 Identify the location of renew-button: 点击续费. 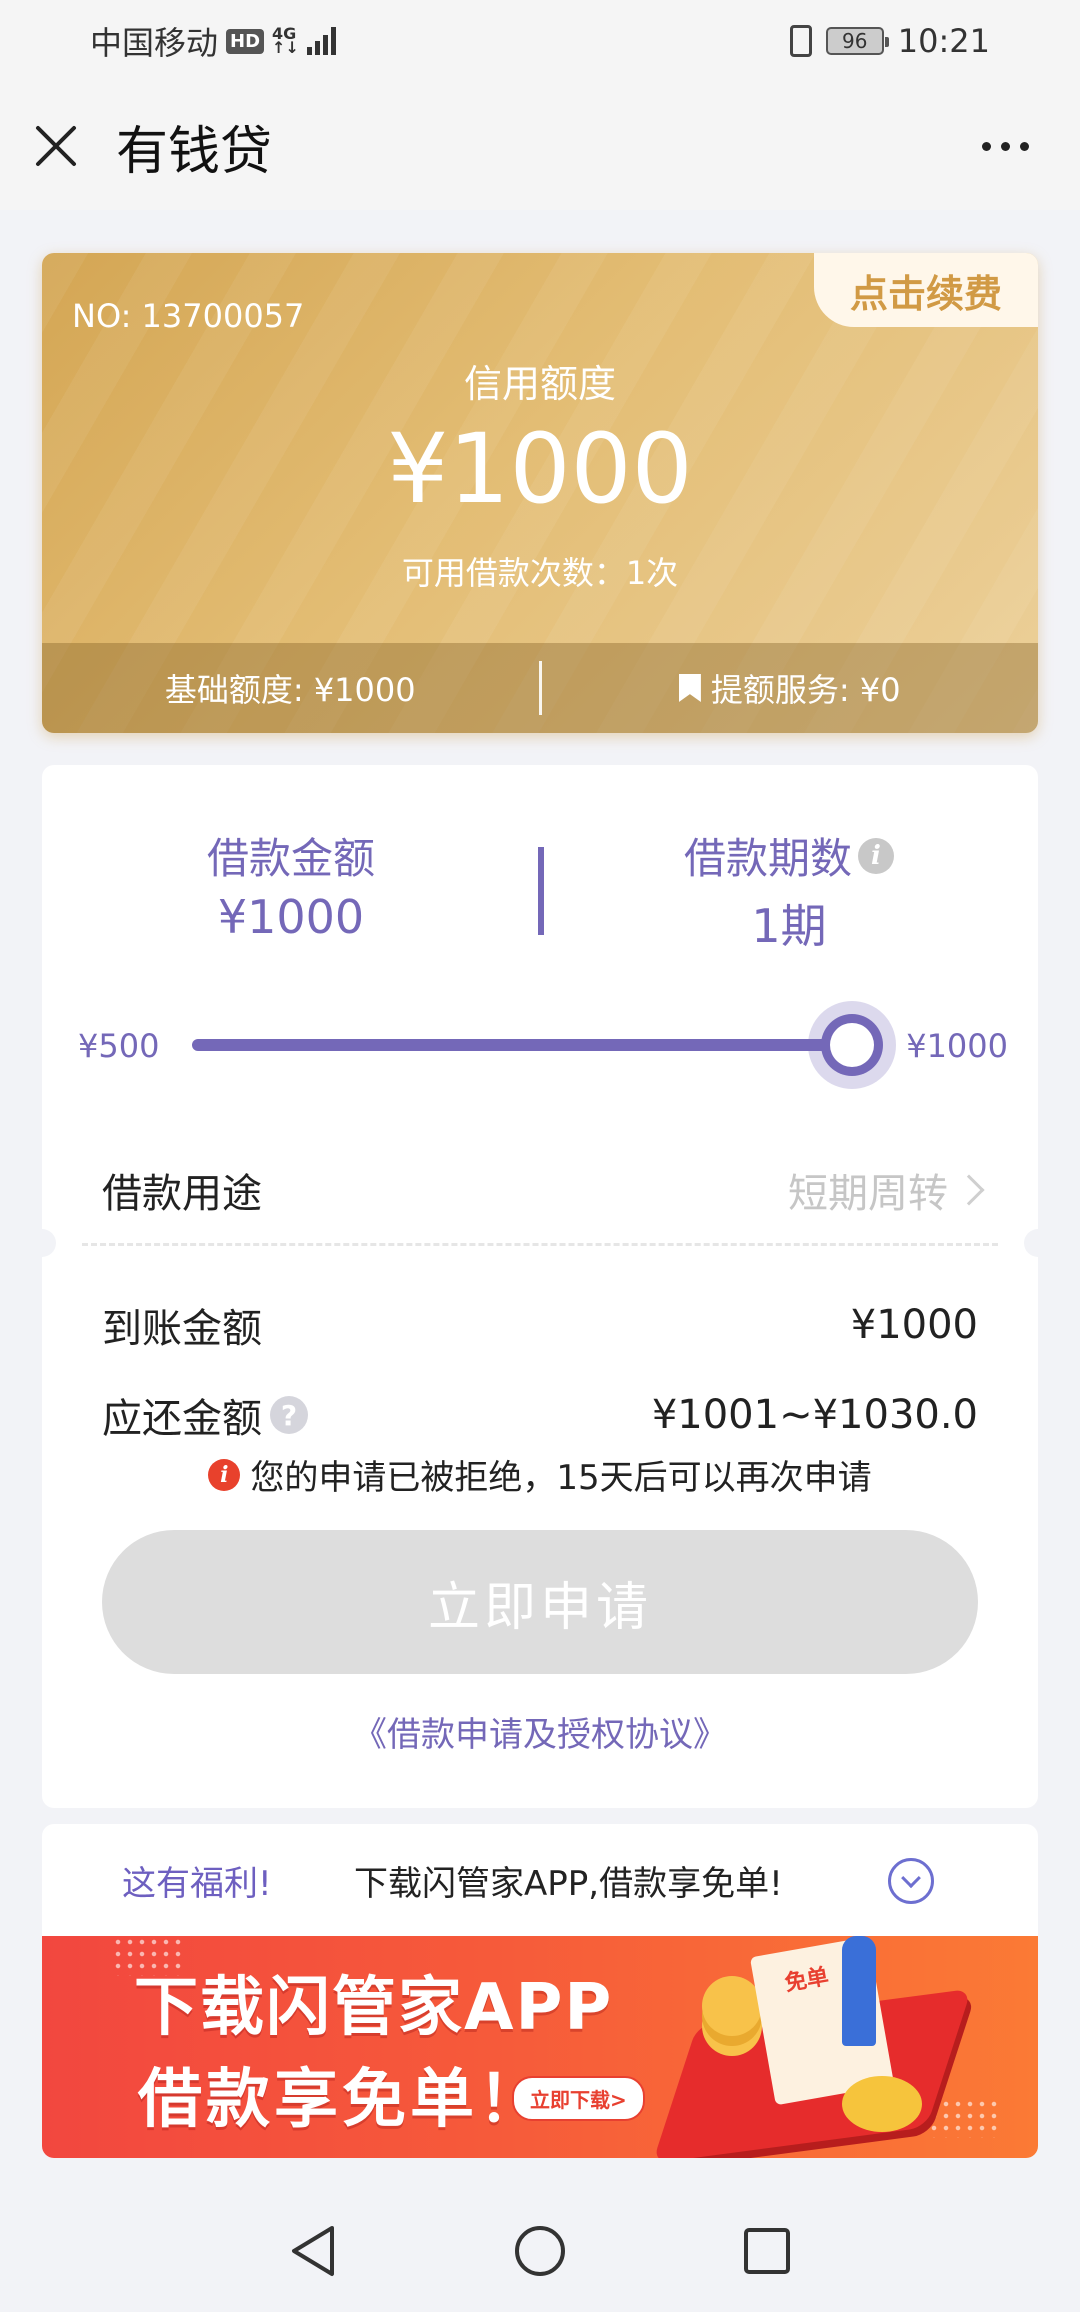
(926, 290).